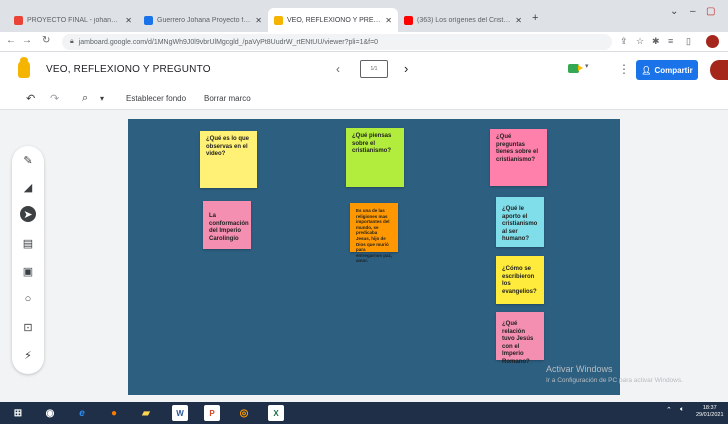 This screenshot has height=424, width=728. What do you see at coordinates (11, 40) in the screenshot?
I see `back-arrow-icon: ←` at bounding box center [11, 40].